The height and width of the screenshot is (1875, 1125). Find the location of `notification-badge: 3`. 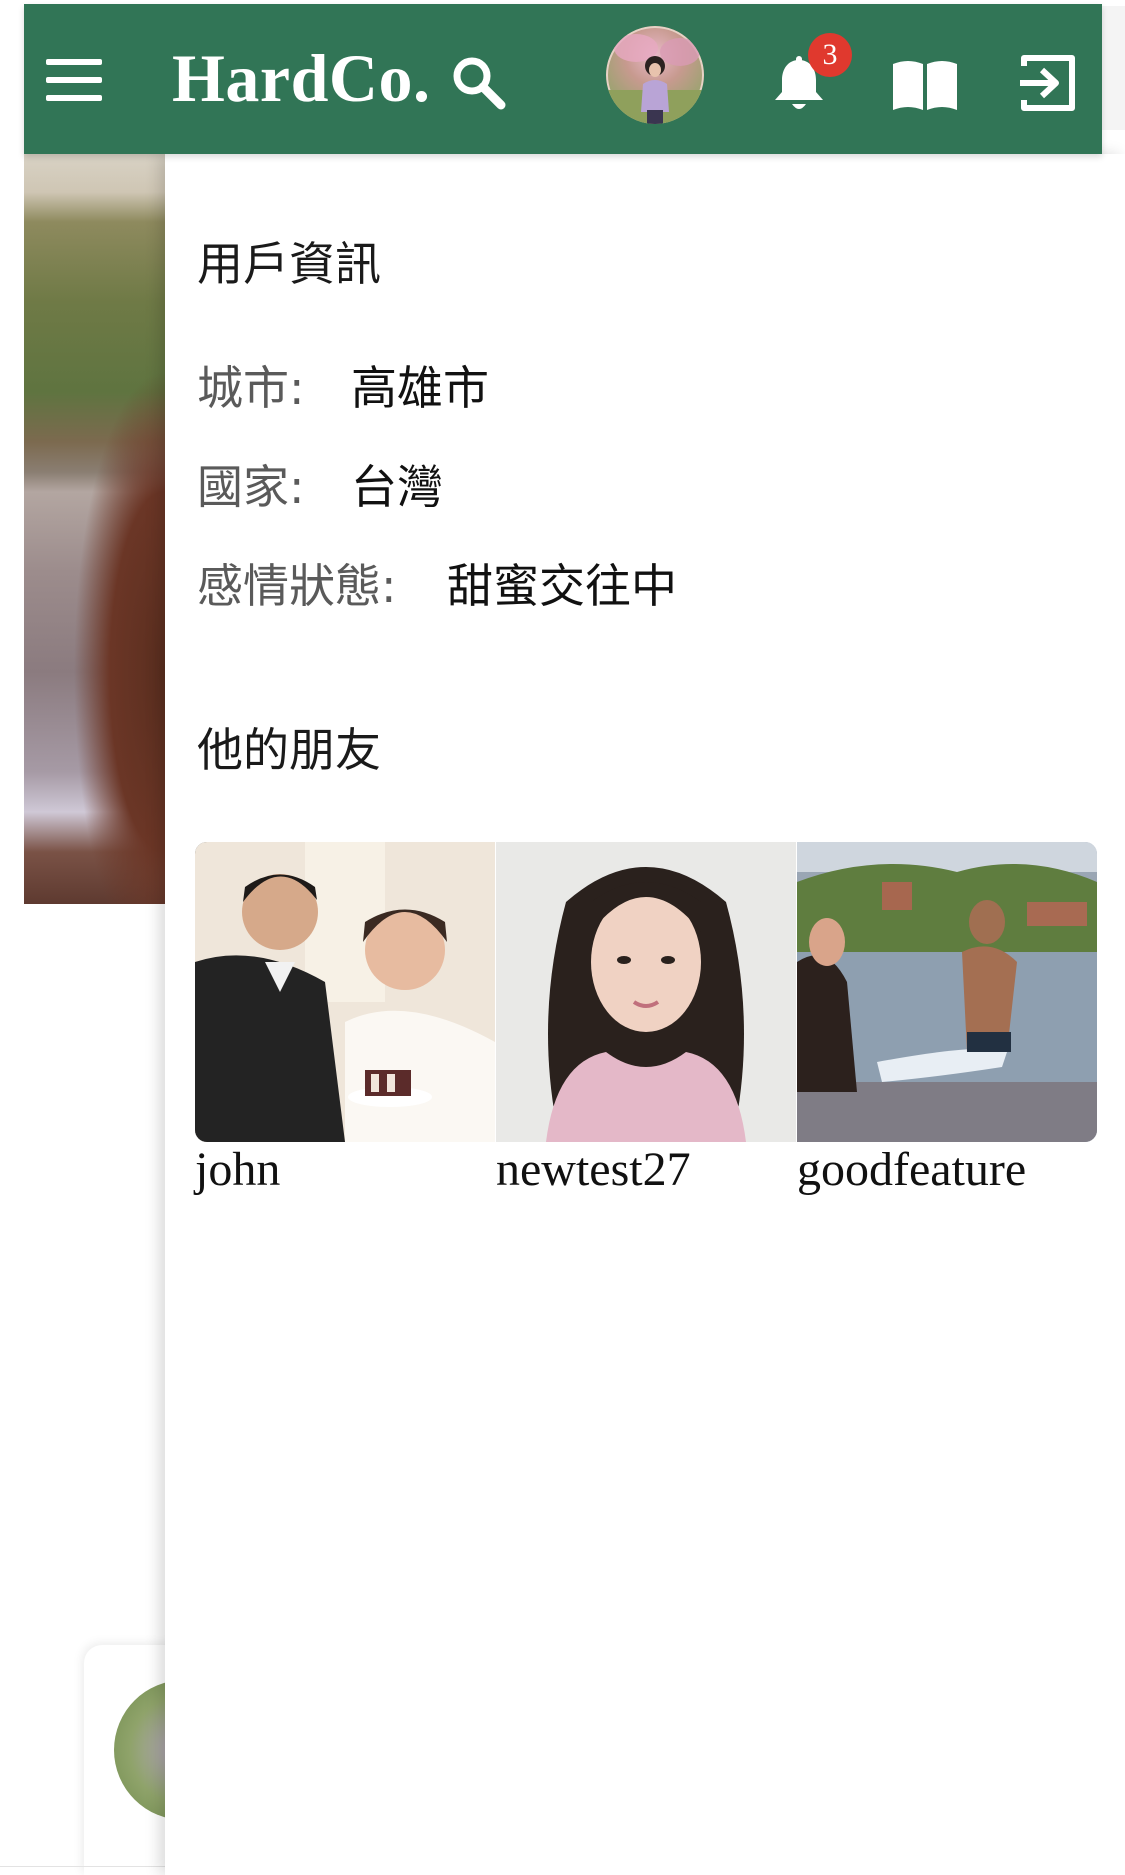

notification-badge: 3 is located at coordinates (830, 55).